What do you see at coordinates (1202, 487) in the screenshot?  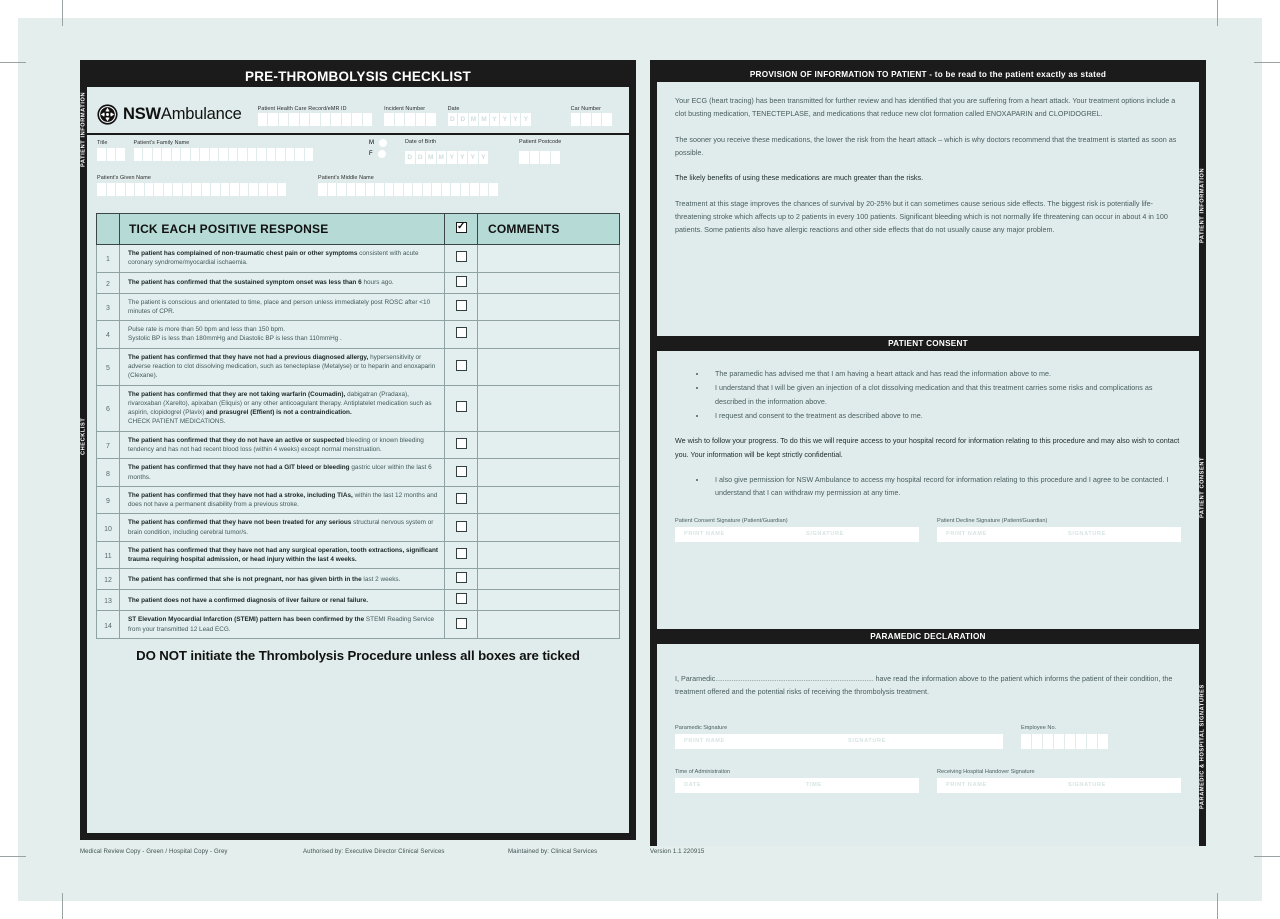 I see `side-tab-right-patient-consent: PATIENT CONSENT` at bounding box center [1202, 487].